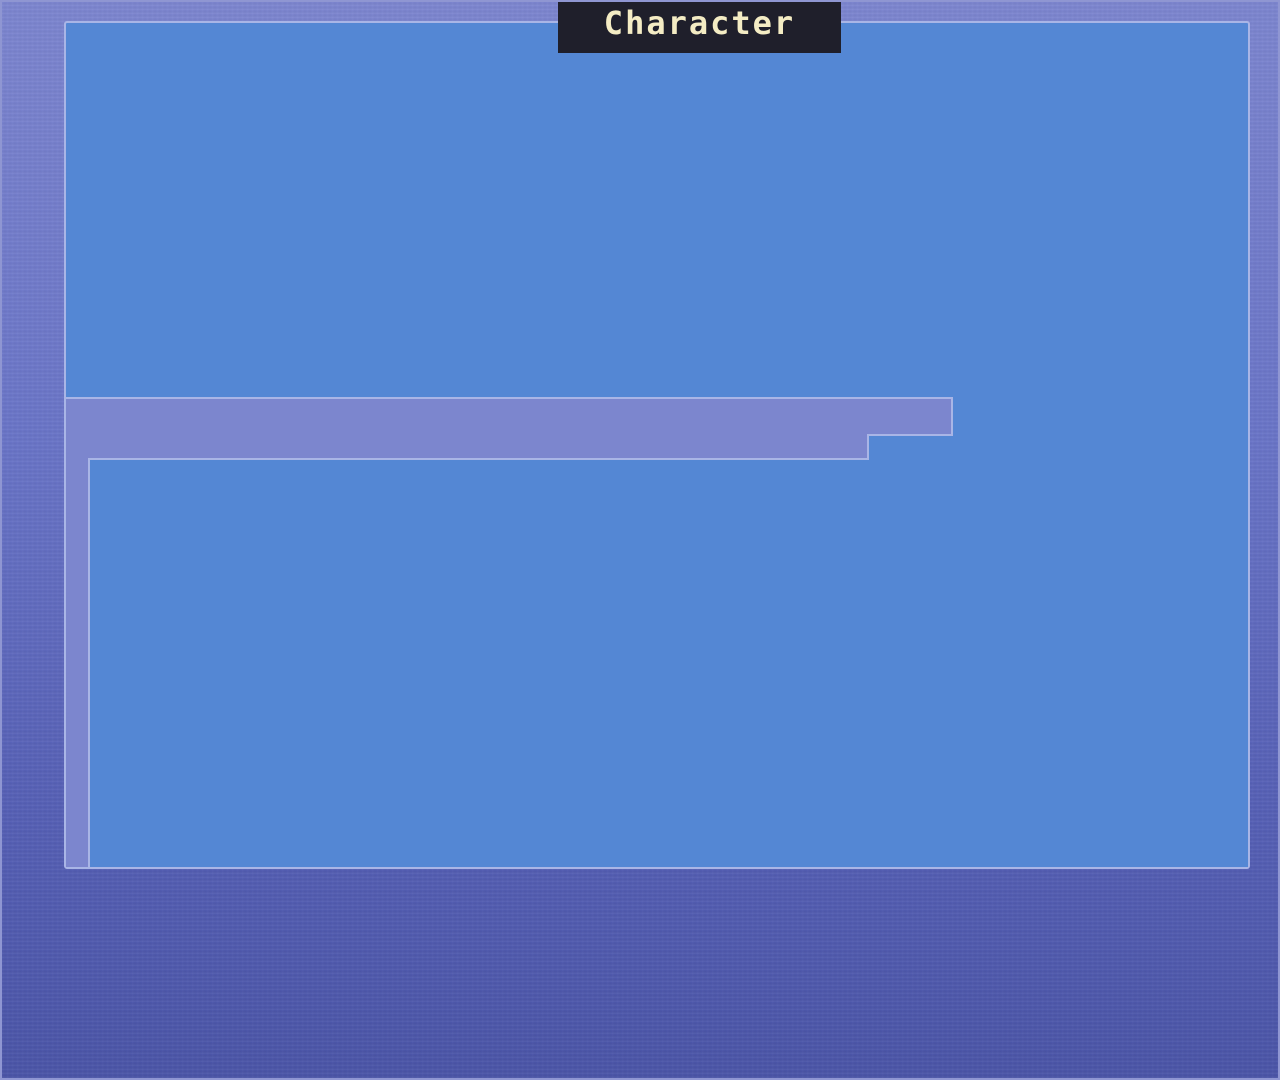 The width and height of the screenshot is (1280, 1080). I want to click on window-title: Character, so click(699, 22).